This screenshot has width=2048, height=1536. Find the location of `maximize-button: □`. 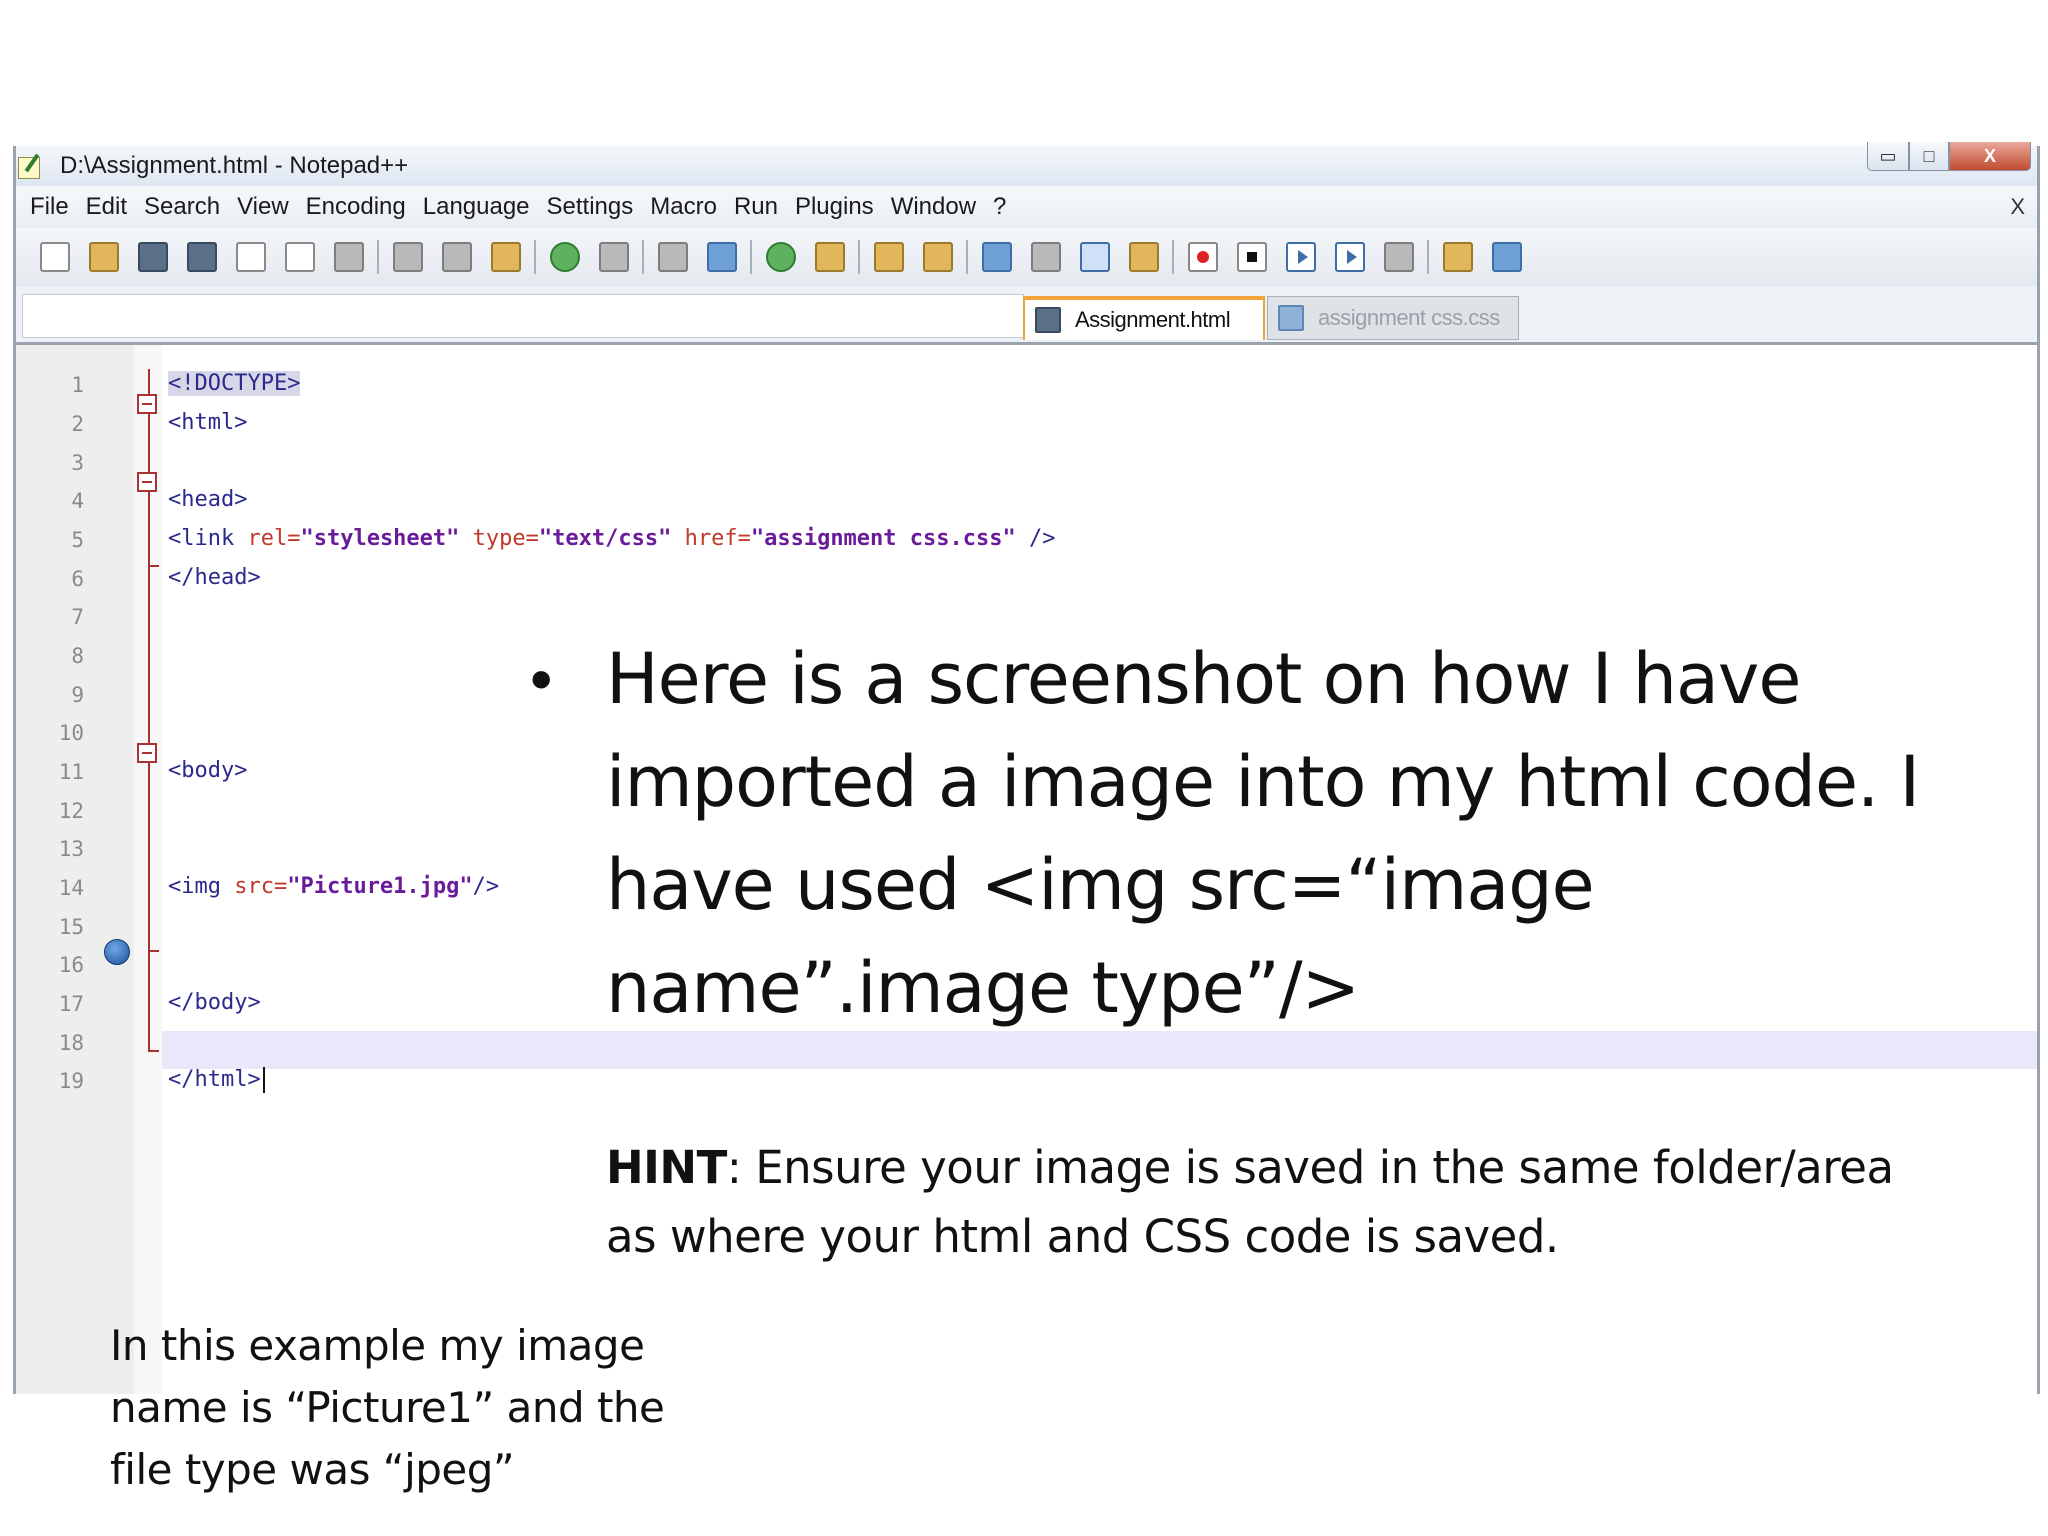

maximize-button: □ is located at coordinates (1929, 156).